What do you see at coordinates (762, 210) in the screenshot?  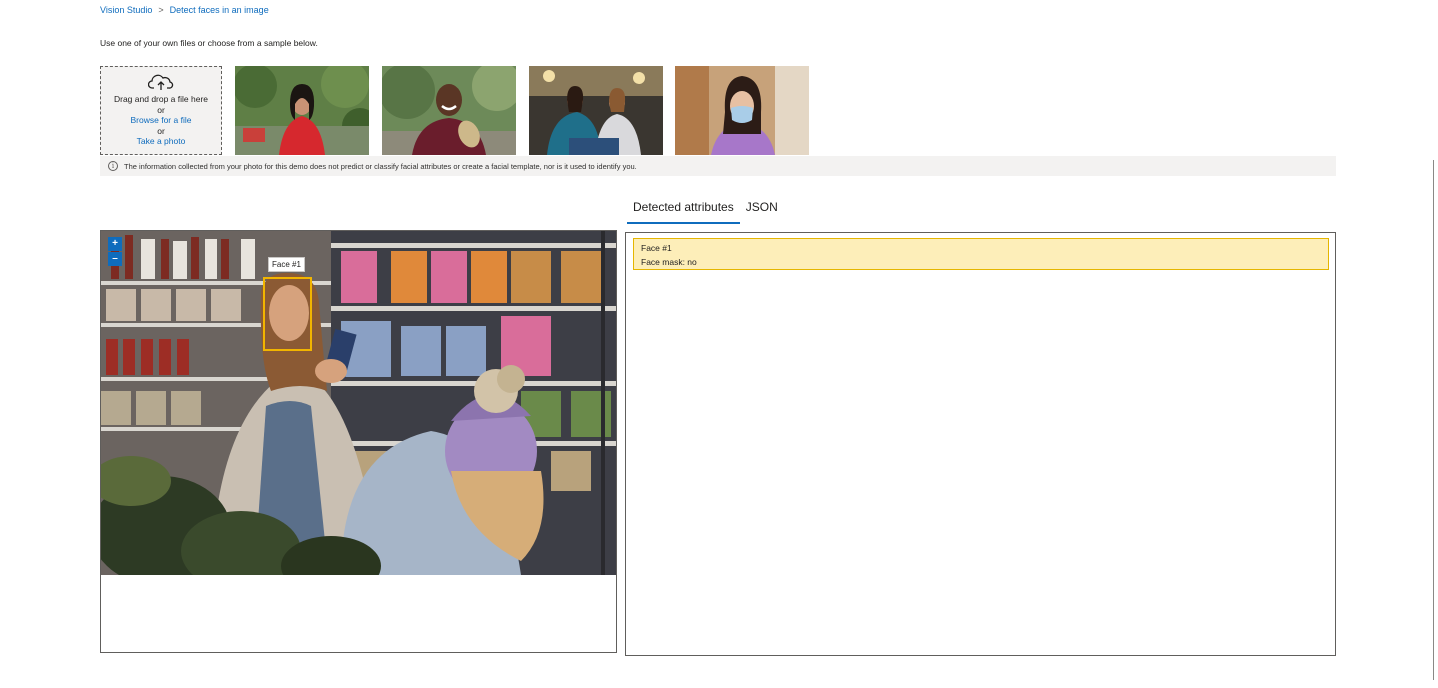 I see `tab-json: JSON` at bounding box center [762, 210].